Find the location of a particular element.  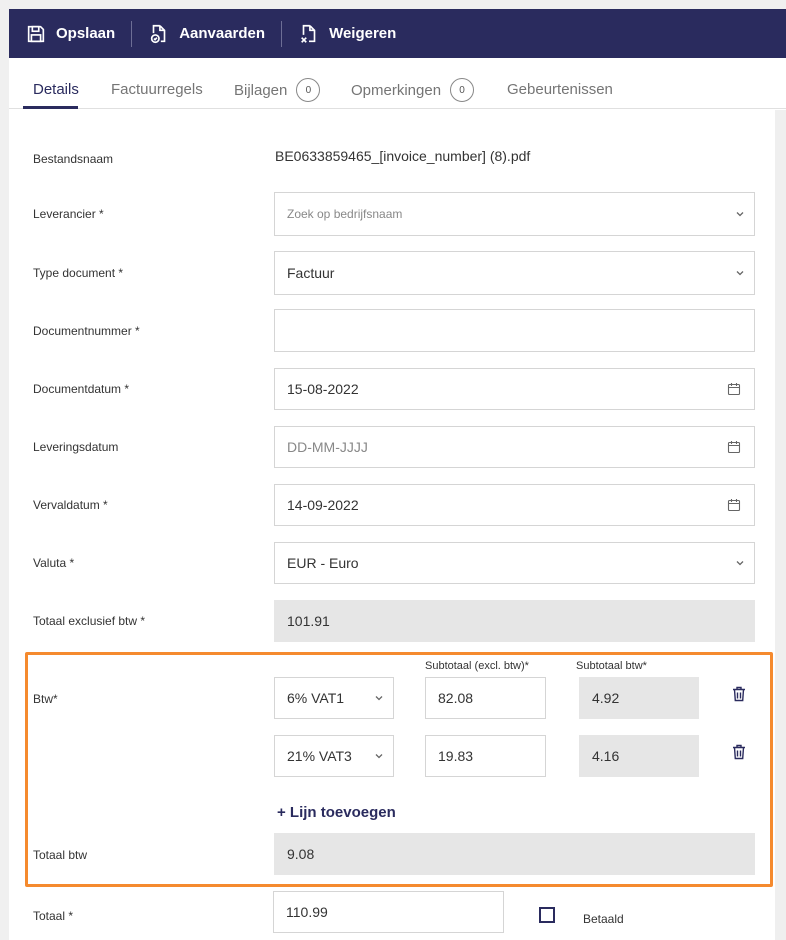

vat-rate-select: 6% VAT1 is located at coordinates (334, 698).